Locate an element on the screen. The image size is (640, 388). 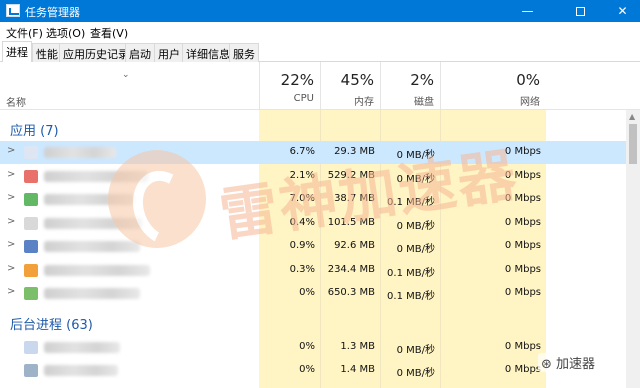
corner-badge: ⊛ 加速器 is located at coordinates (568, 362).